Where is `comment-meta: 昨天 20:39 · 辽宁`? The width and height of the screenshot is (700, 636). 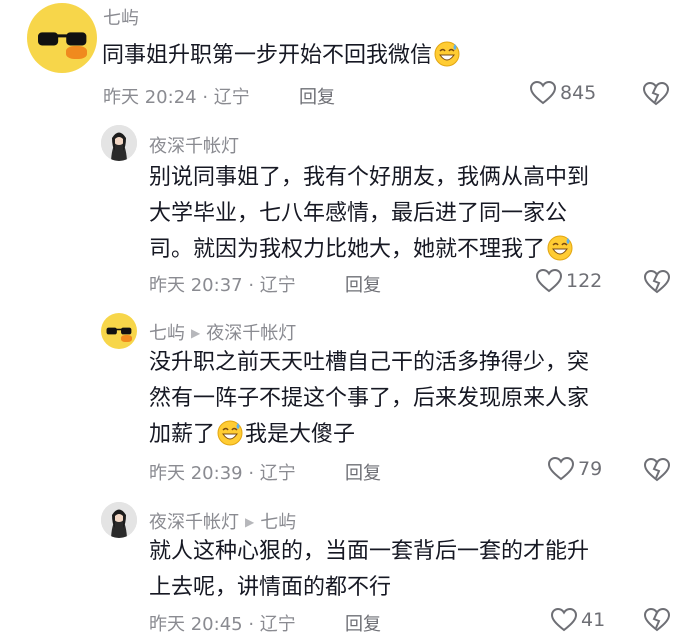
comment-meta: 昨天 20:39 · 辽宁 is located at coordinates (222, 473).